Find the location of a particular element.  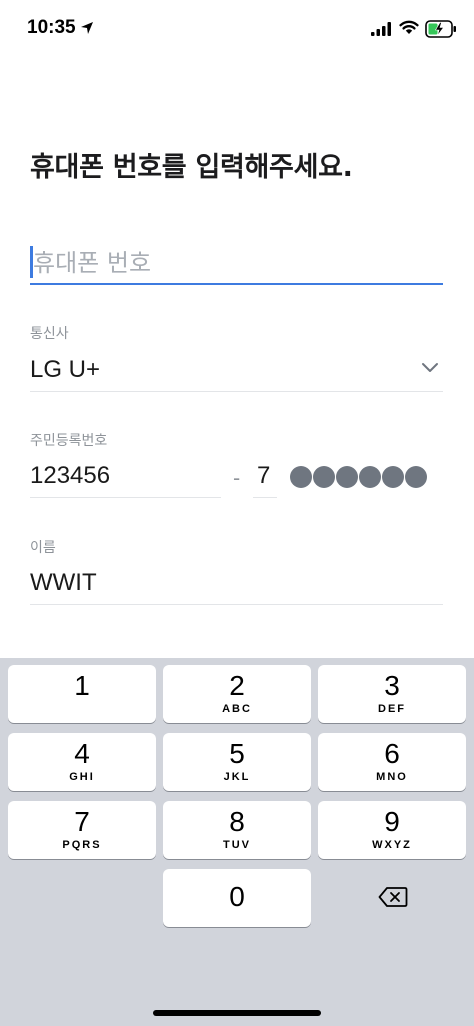

resident-number-gender-value: 7 is located at coordinates (264, 475).